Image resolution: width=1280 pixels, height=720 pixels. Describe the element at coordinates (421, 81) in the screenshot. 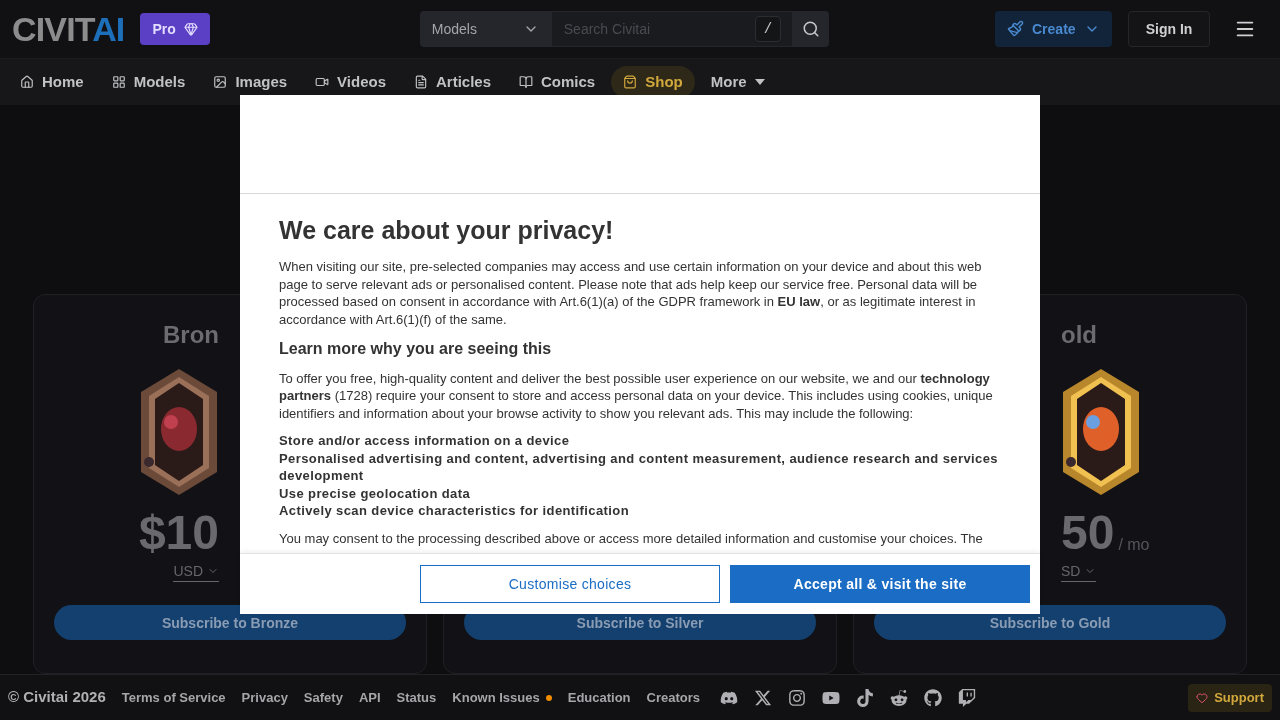

I see `document-icon` at that location.